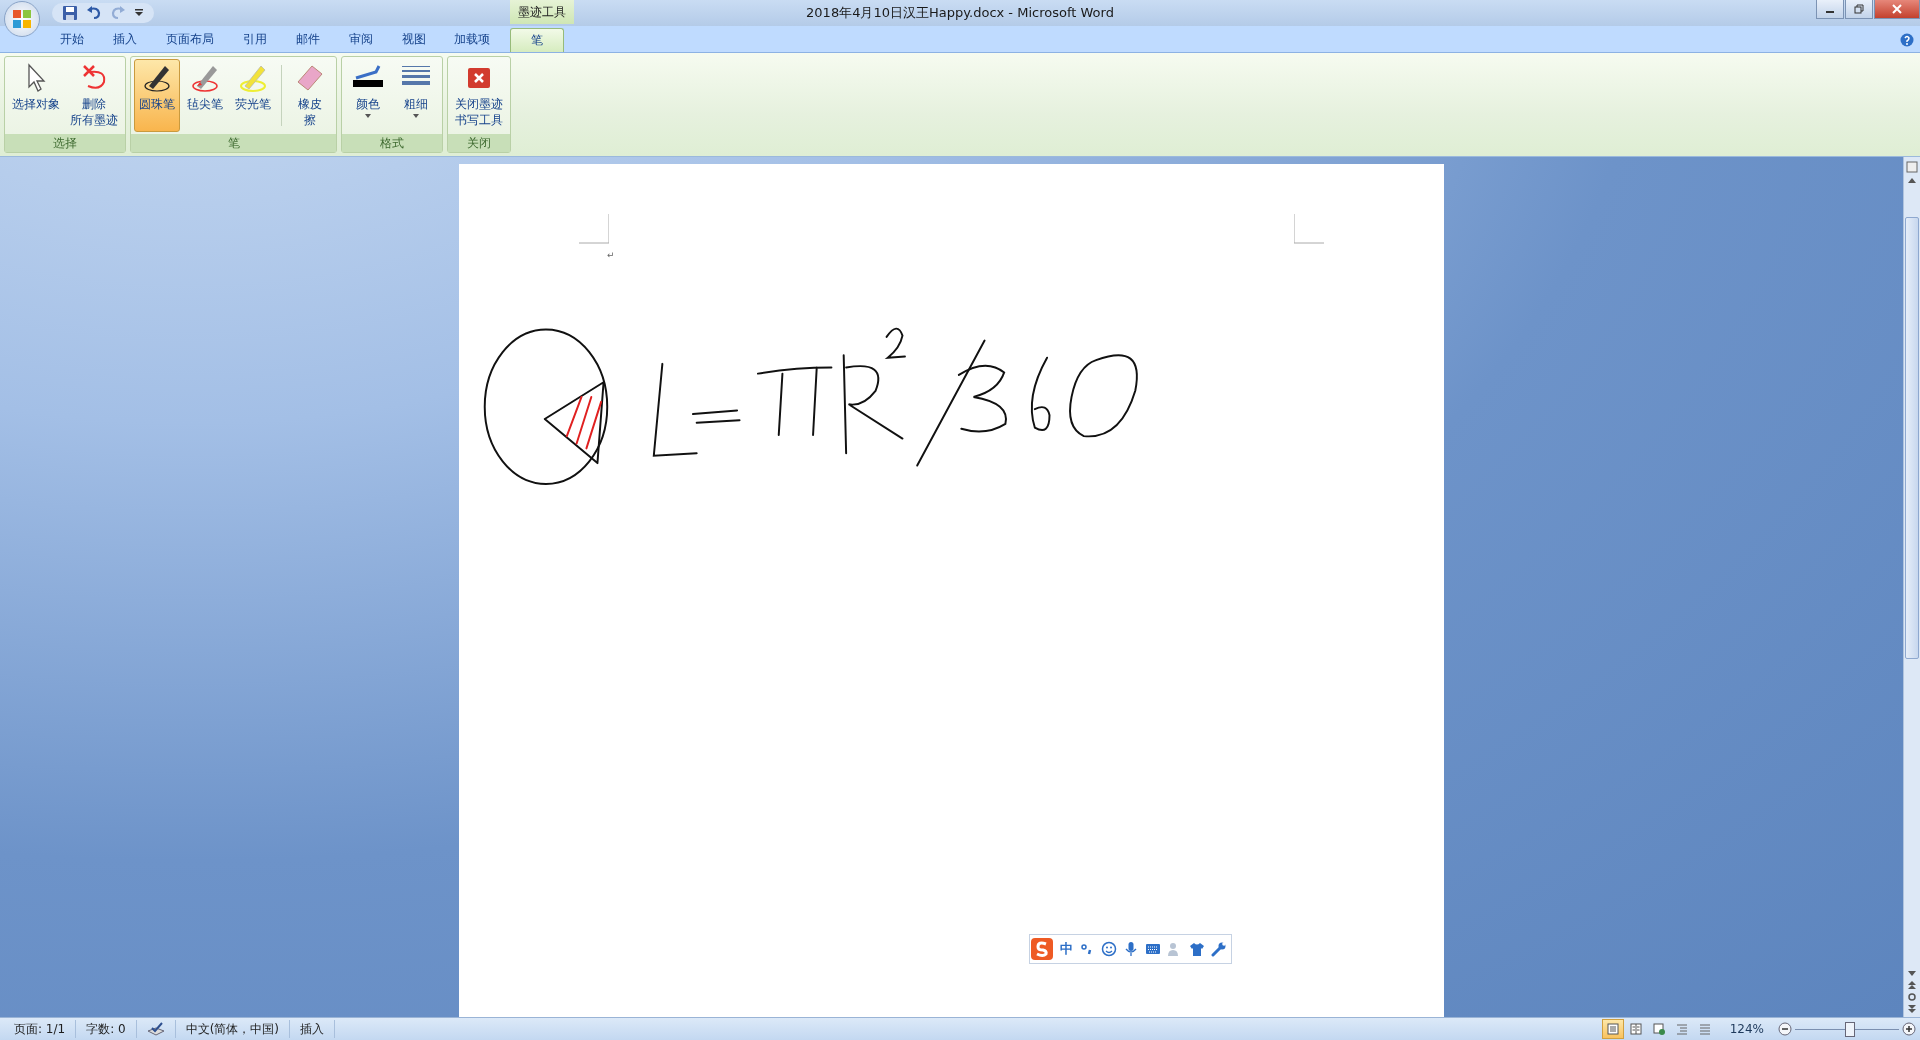  I want to click on ime-logo-icon, so click(1042, 949).